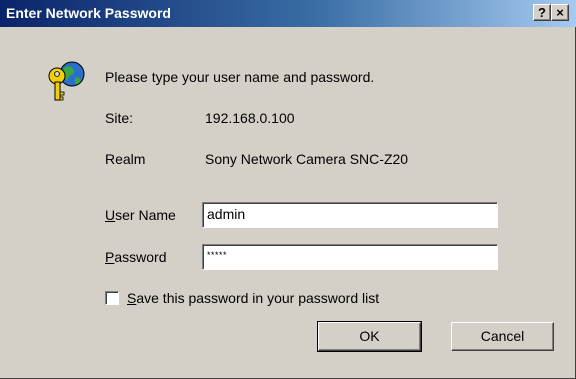 This screenshot has height=379, width=576. What do you see at coordinates (250, 118) in the screenshot?
I see `site-value: 192.168.0.100` at bounding box center [250, 118].